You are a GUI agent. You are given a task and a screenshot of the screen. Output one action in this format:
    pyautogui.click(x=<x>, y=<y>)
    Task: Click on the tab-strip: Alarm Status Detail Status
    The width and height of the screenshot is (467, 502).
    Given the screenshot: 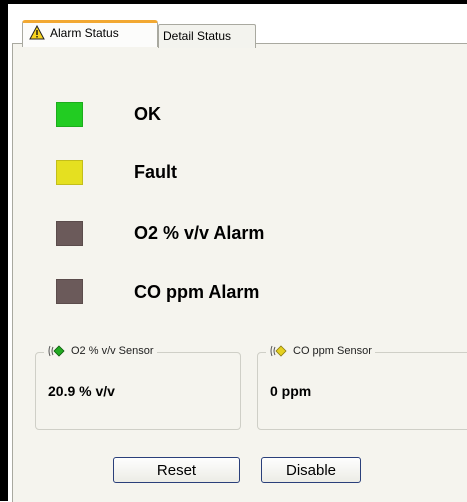 What is the action you would take?
    pyautogui.click(x=237, y=26)
    